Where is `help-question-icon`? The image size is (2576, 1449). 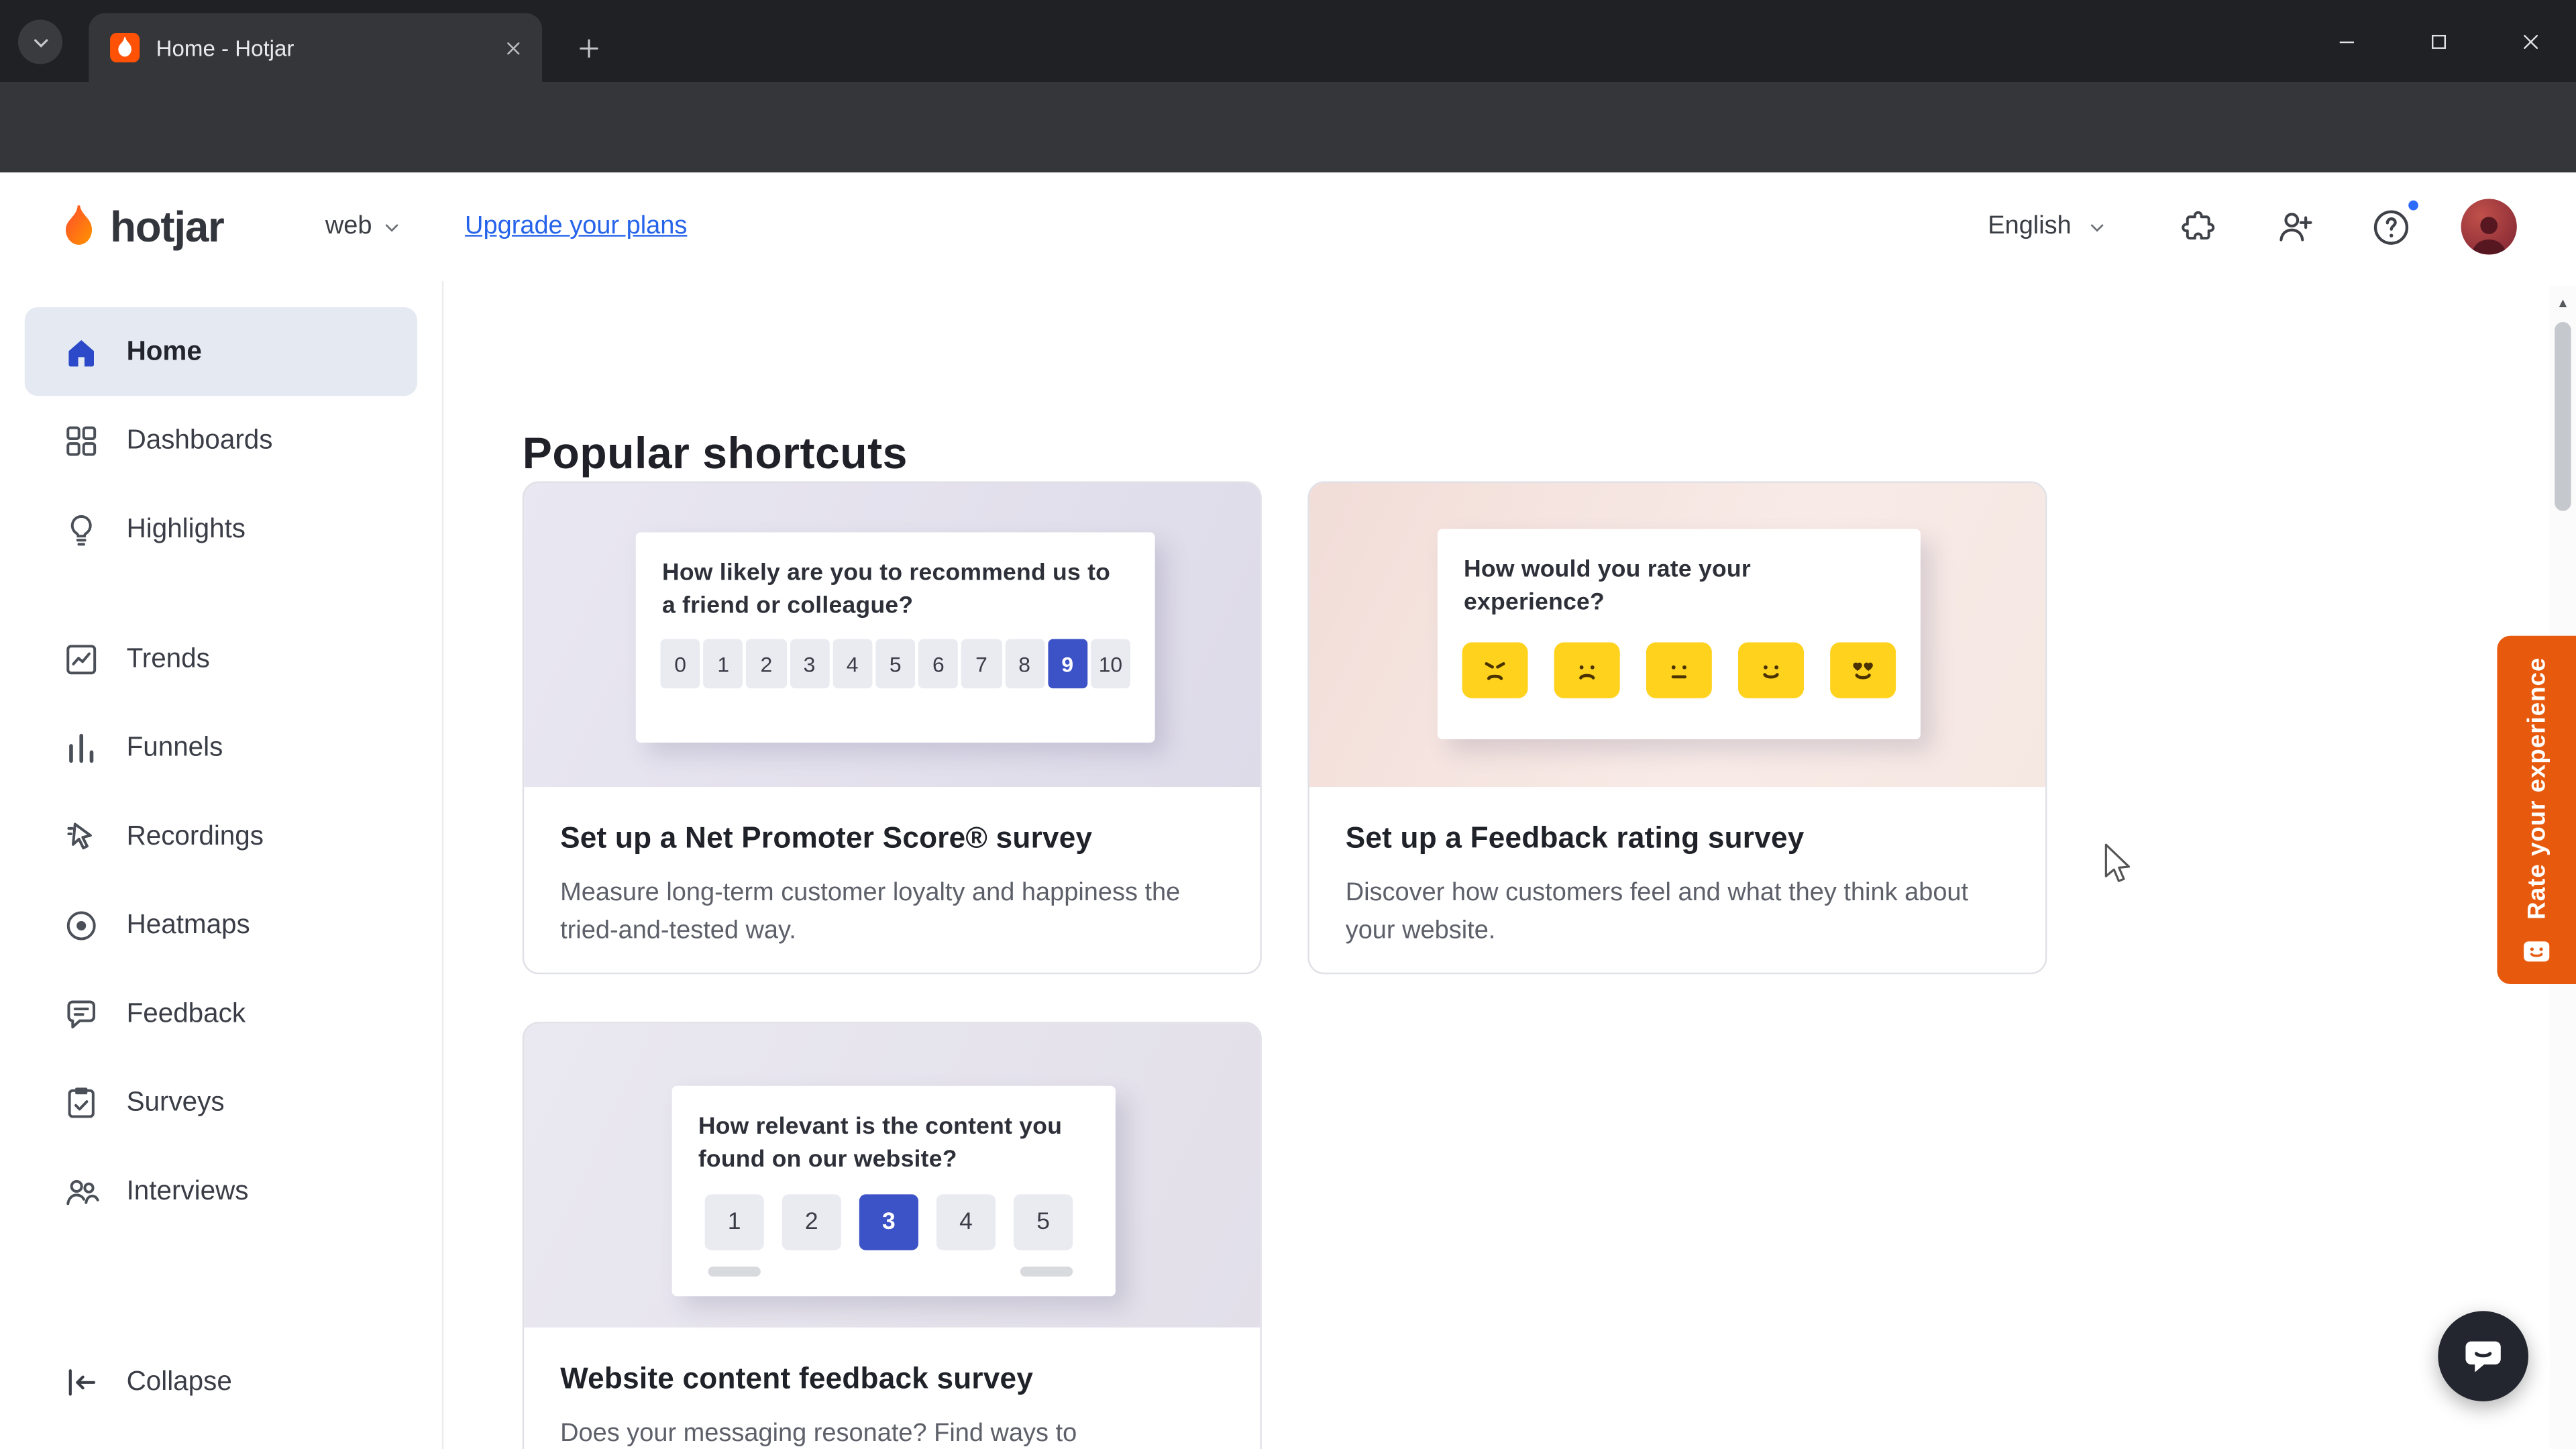 help-question-icon is located at coordinates (2390, 226).